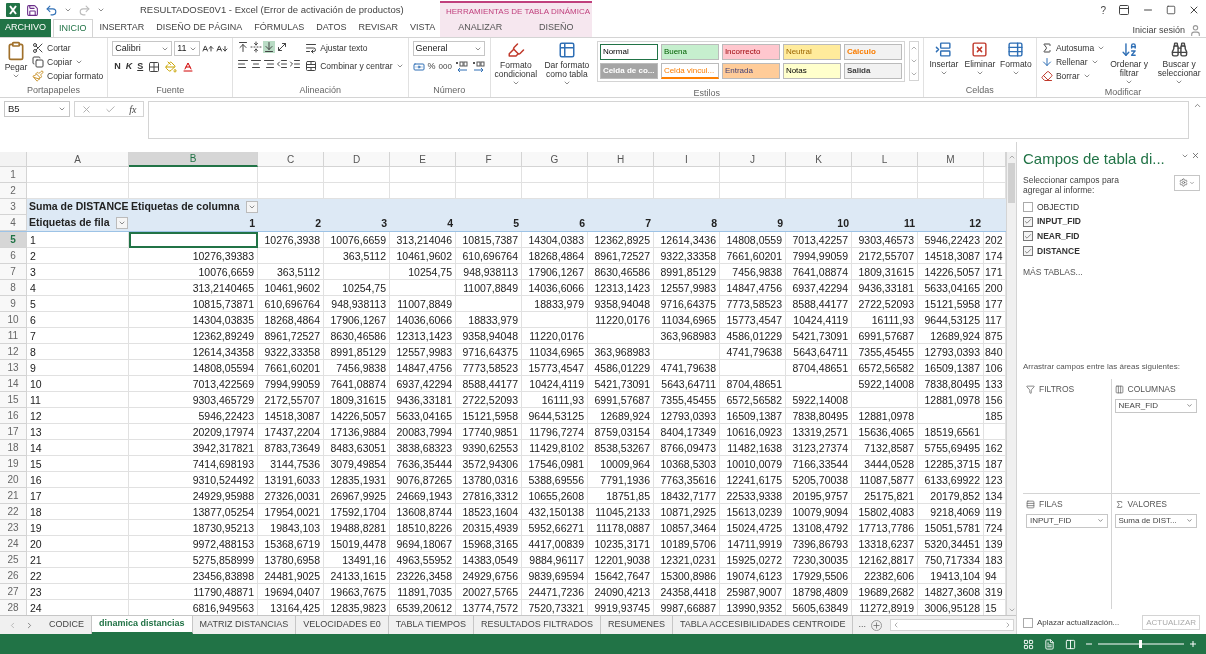 The image size is (1206, 654). Describe the element at coordinates (188, 66) in the screenshot. I see `font-color-icon` at that location.